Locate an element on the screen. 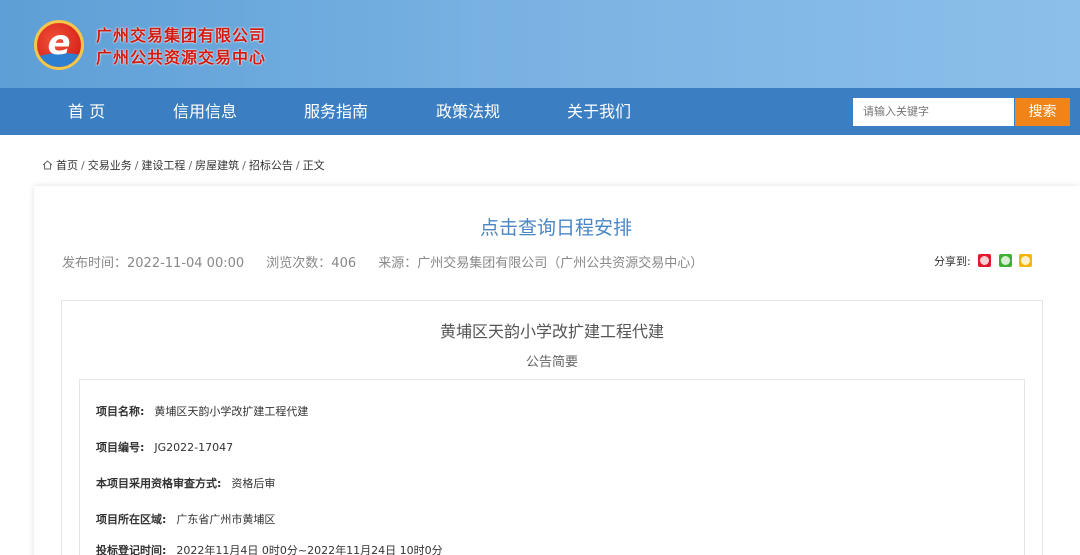 This screenshot has height=555, width=1080. field-registration-time: 投标登记时间: 2022年11月4日 0时0分~2022年11月24日 10时0分 is located at coordinates (269, 548).